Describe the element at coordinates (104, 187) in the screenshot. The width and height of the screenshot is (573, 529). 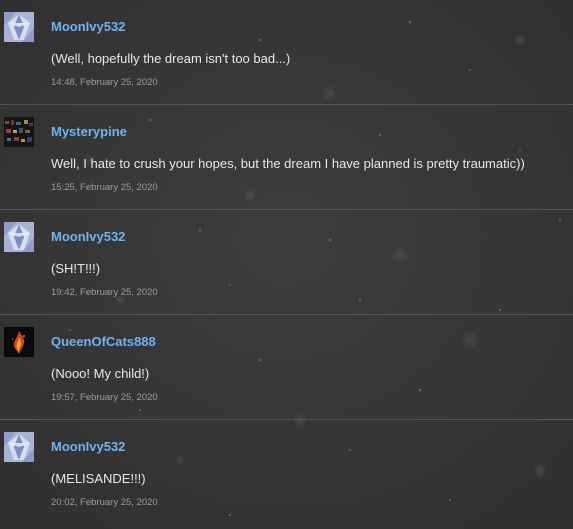
I see `comment-timestamp: 15:25, February 25, 2020` at that location.